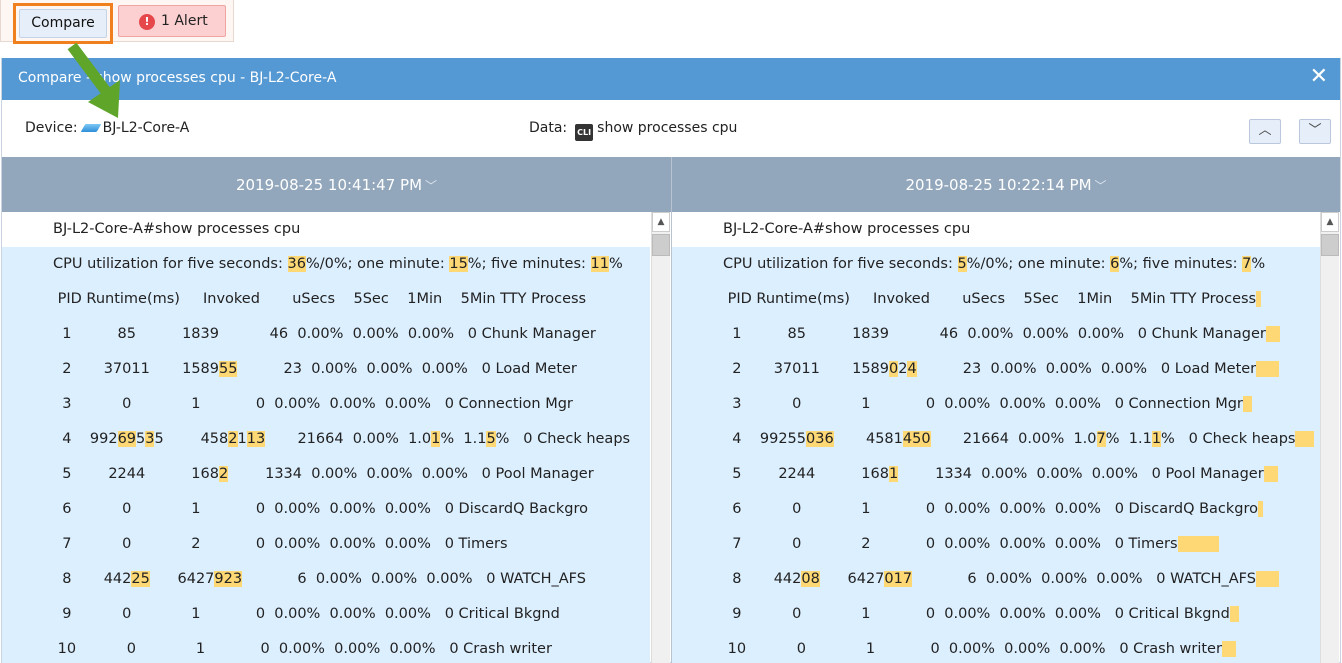 The width and height of the screenshot is (1342, 663). I want to click on diff-highlight: 13, so click(256, 439).